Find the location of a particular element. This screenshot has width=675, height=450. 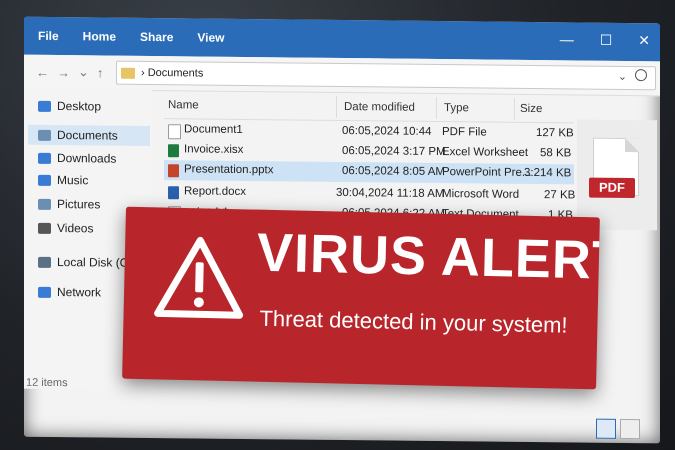

close-button: ✕ is located at coordinates (644, 40).